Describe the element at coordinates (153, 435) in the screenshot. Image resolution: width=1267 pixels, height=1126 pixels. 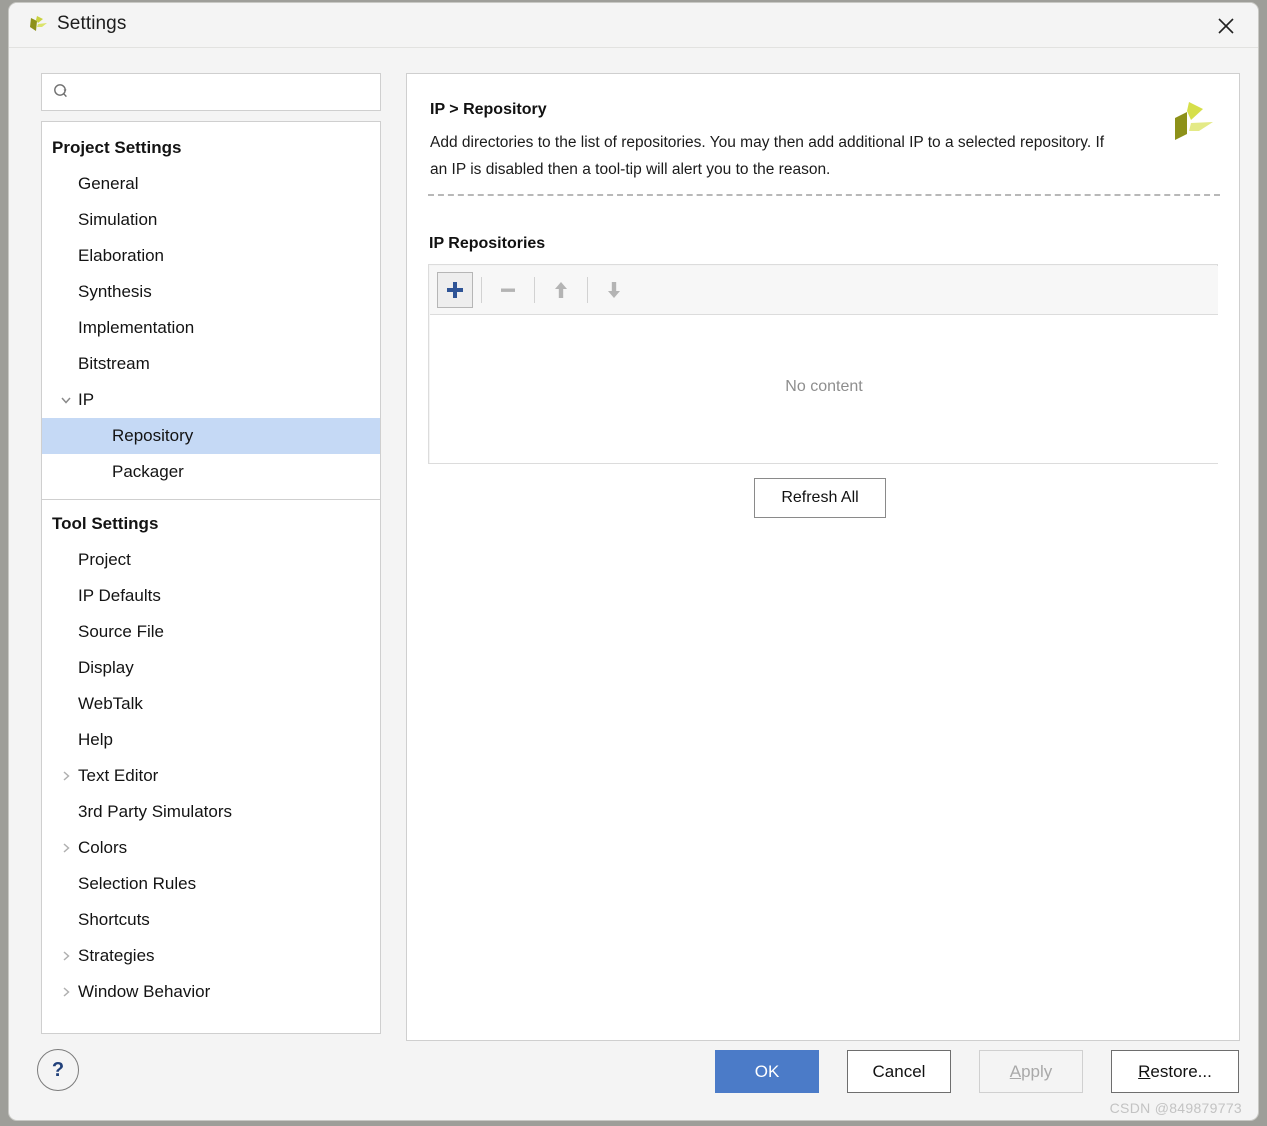
I see `sidebar-item-label: Repository` at that location.